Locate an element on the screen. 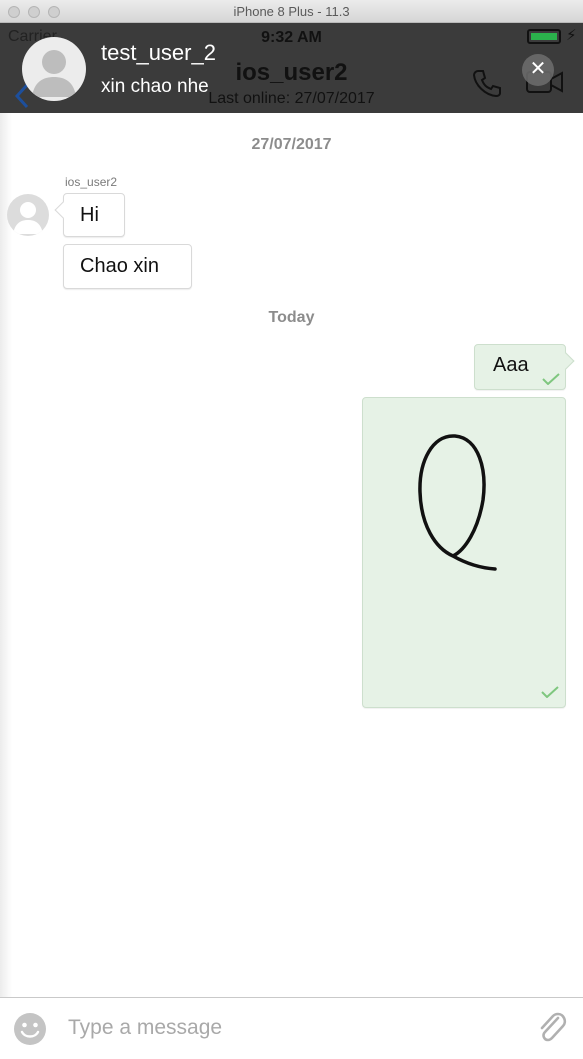 The height and width of the screenshot is (1059, 583). outgoing-message: Aaa is located at coordinates (524, 367).